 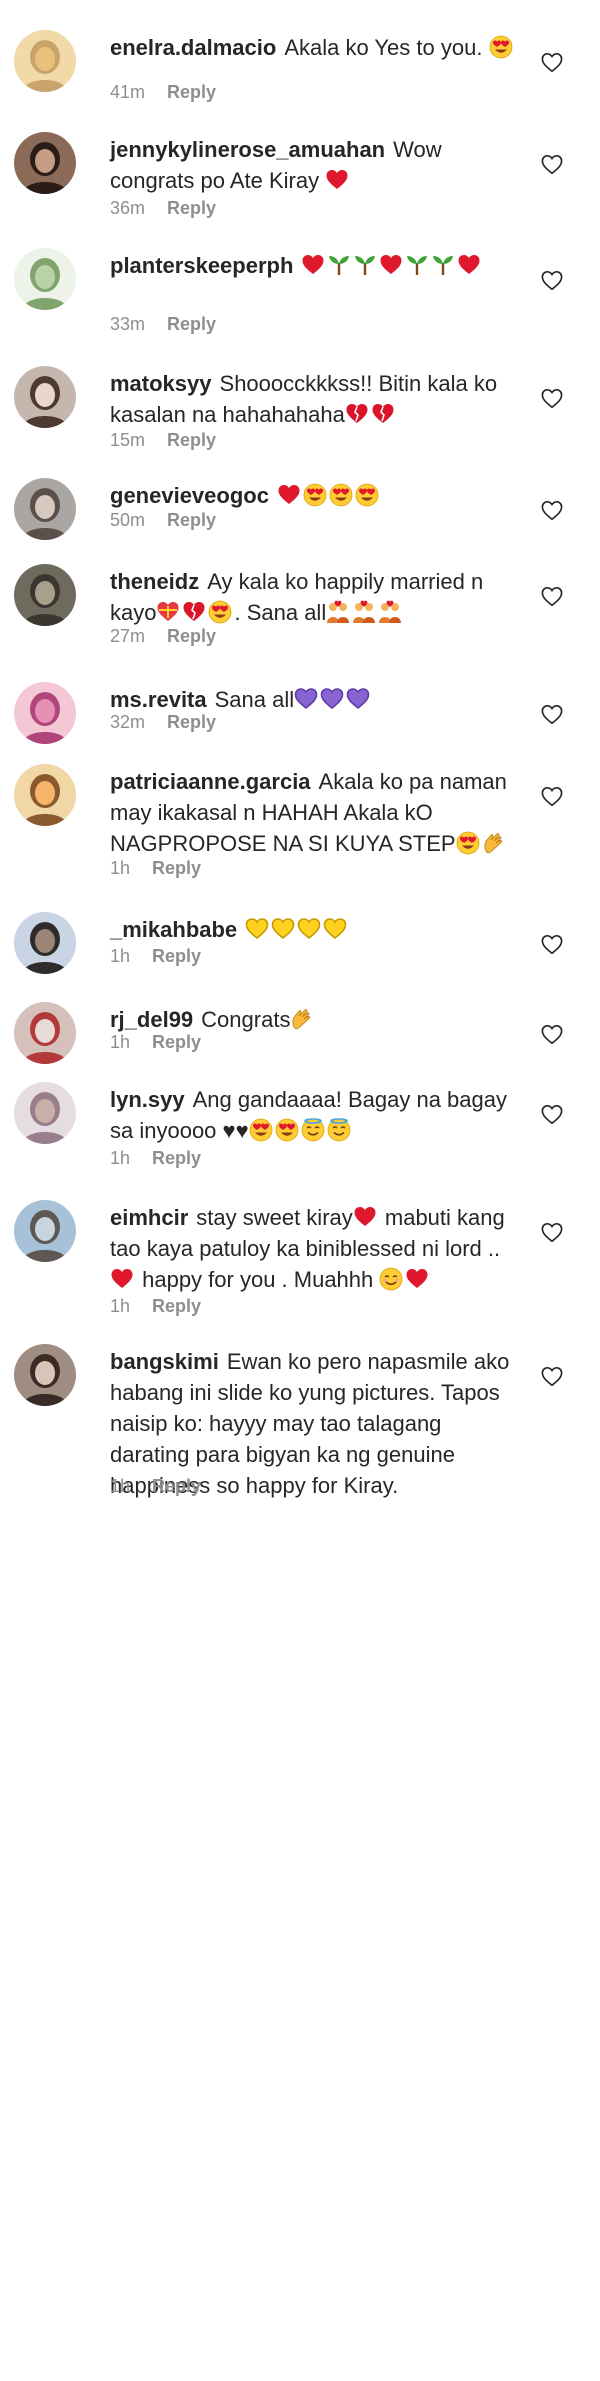 What do you see at coordinates (189, 495) in the screenshot?
I see `comment-username: genevieveogoc` at bounding box center [189, 495].